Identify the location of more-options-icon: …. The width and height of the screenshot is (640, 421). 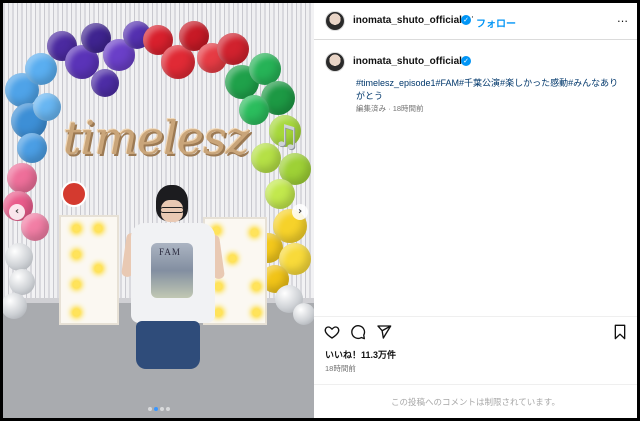
(622, 18).